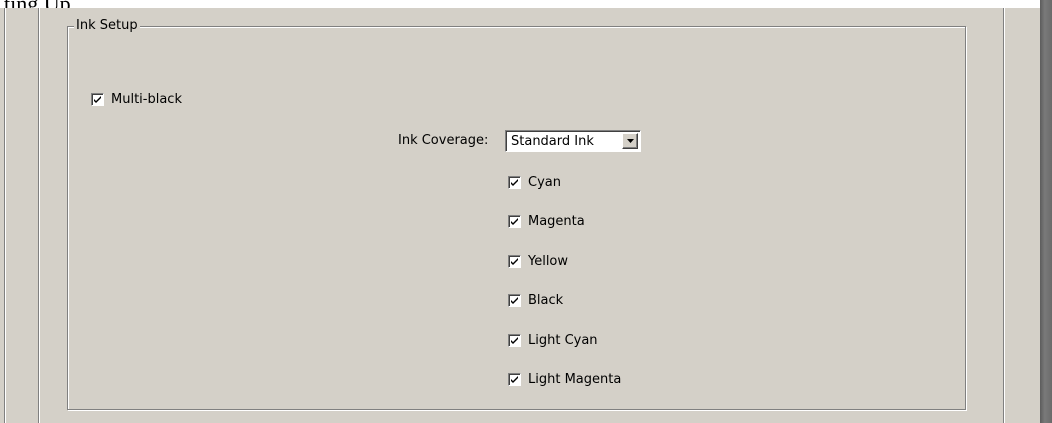 The width and height of the screenshot is (1052, 423). What do you see at coordinates (107, 26) in the screenshot?
I see `ink-setup-legend: Ink Setup` at bounding box center [107, 26].